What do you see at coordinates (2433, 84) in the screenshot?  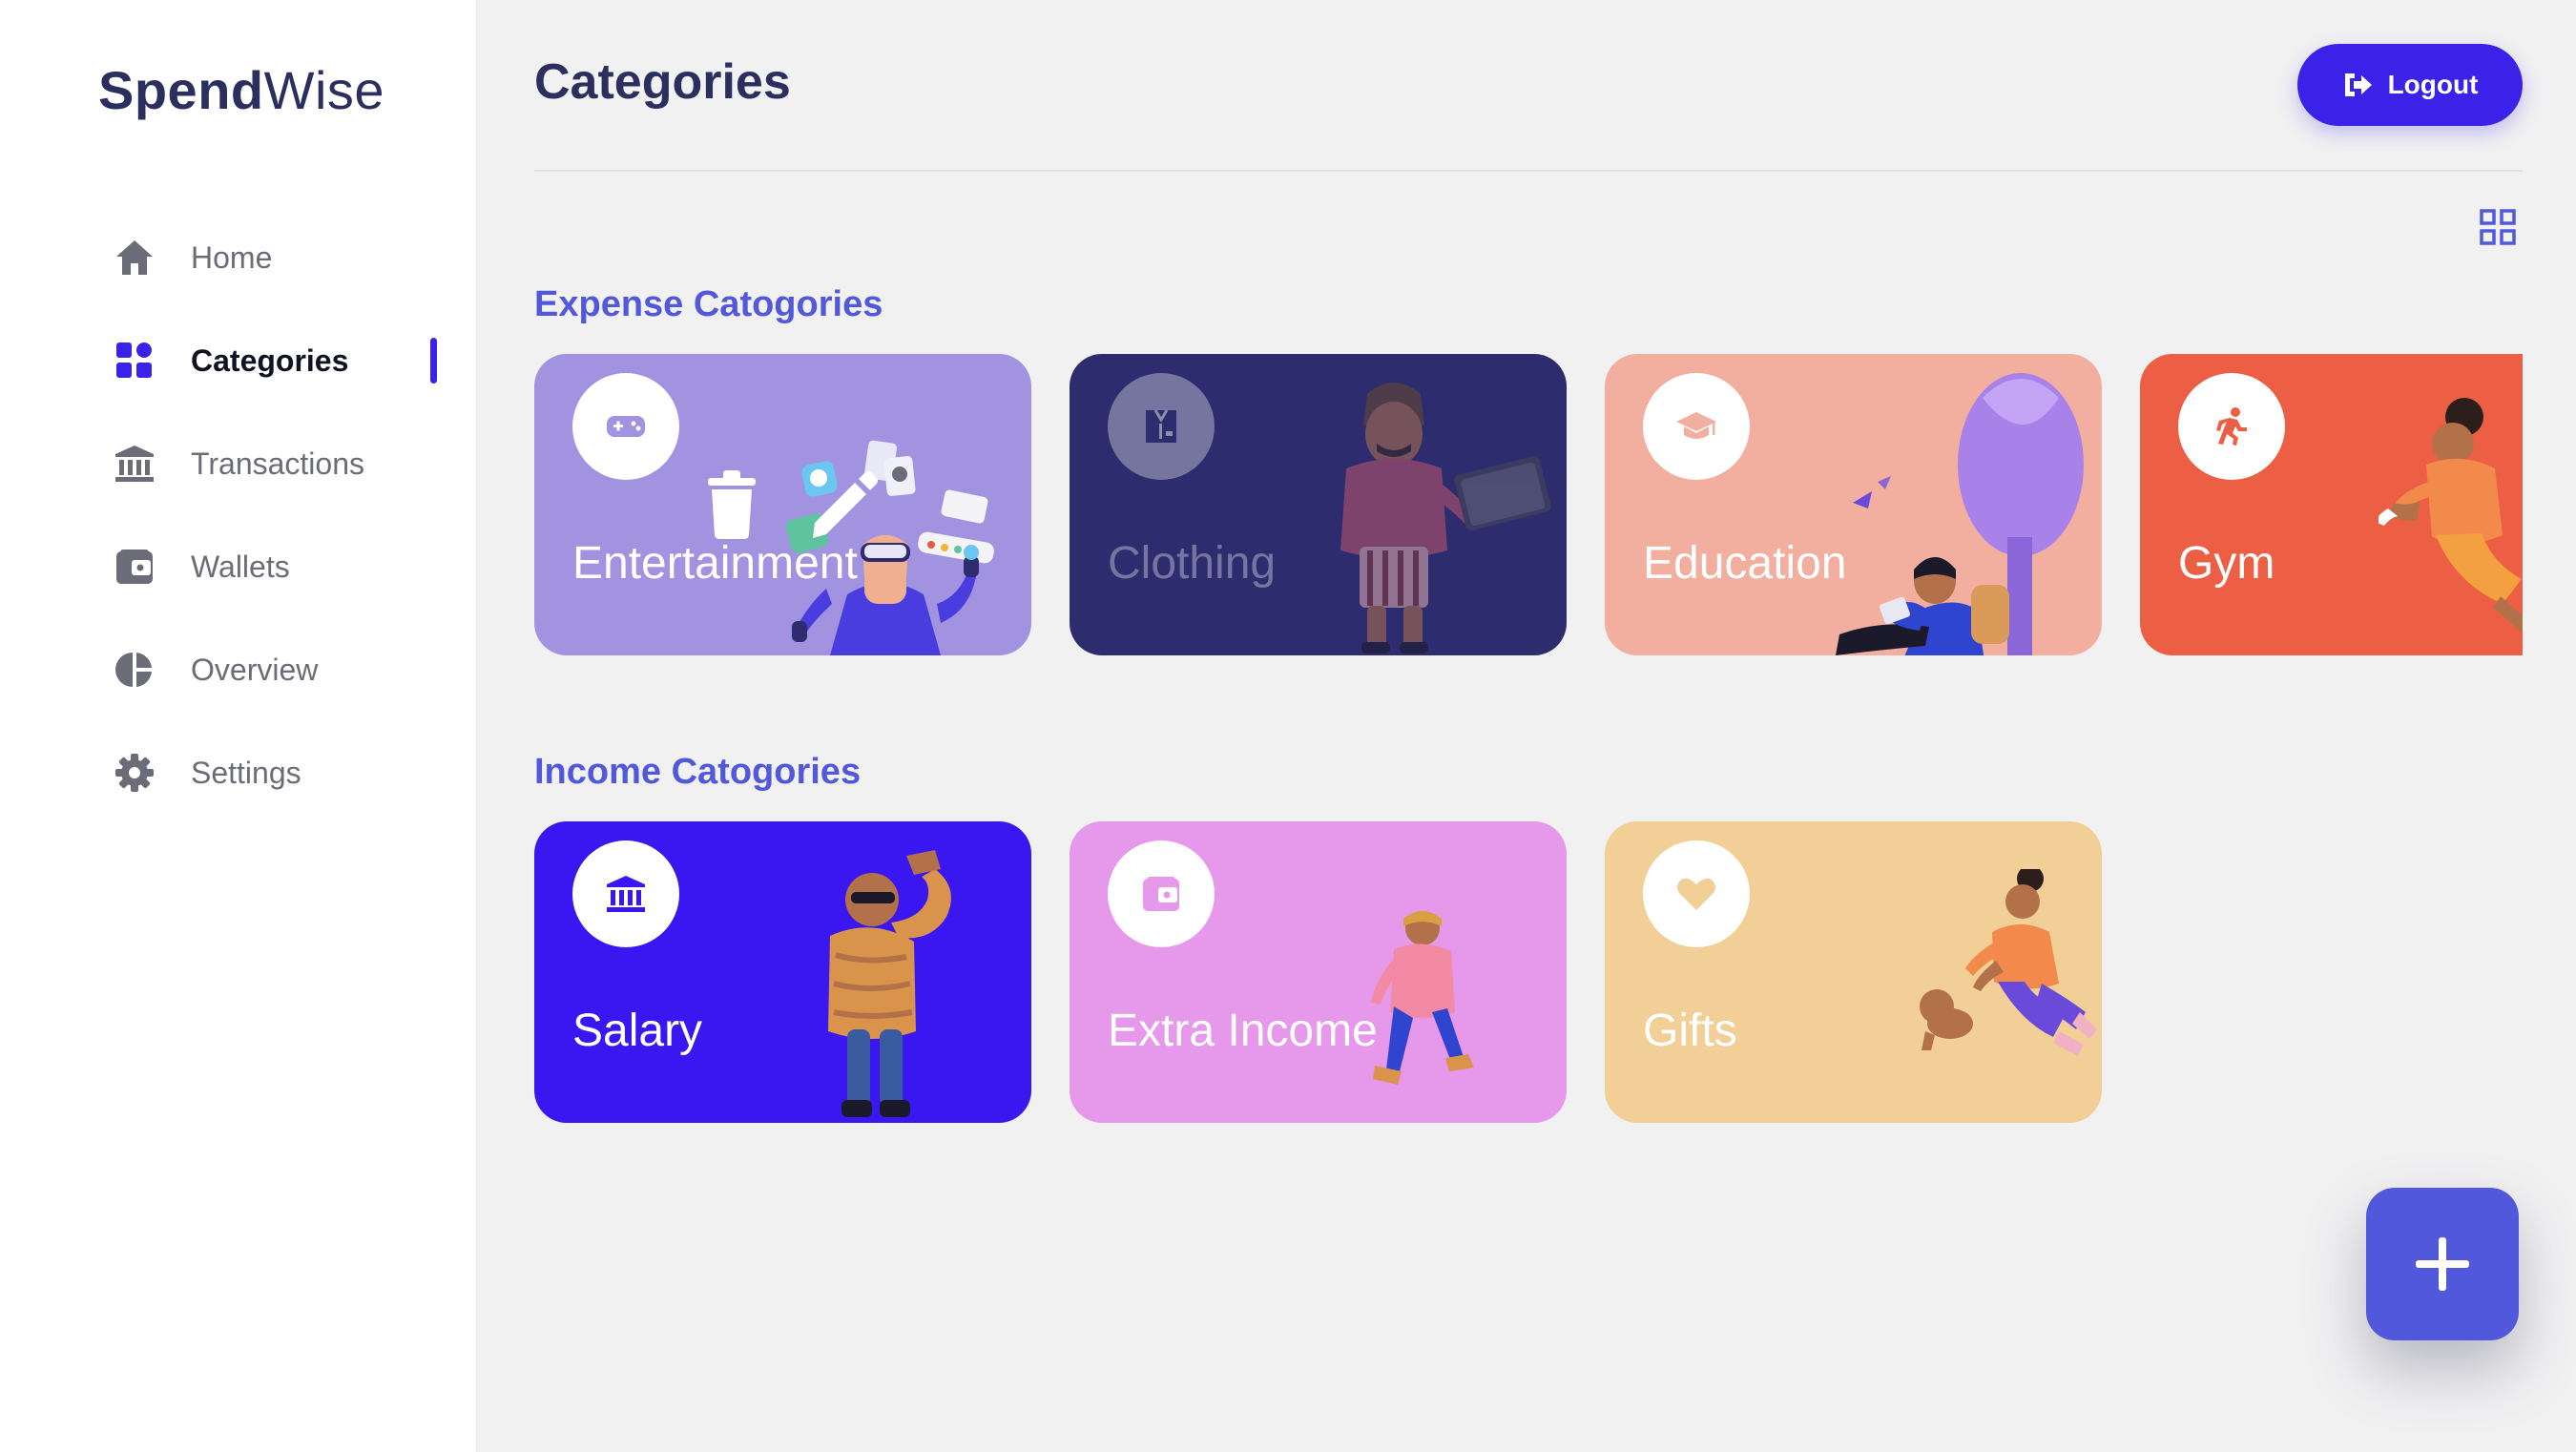 I see `logout-label: Logout` at bounding box center [2433, 84].